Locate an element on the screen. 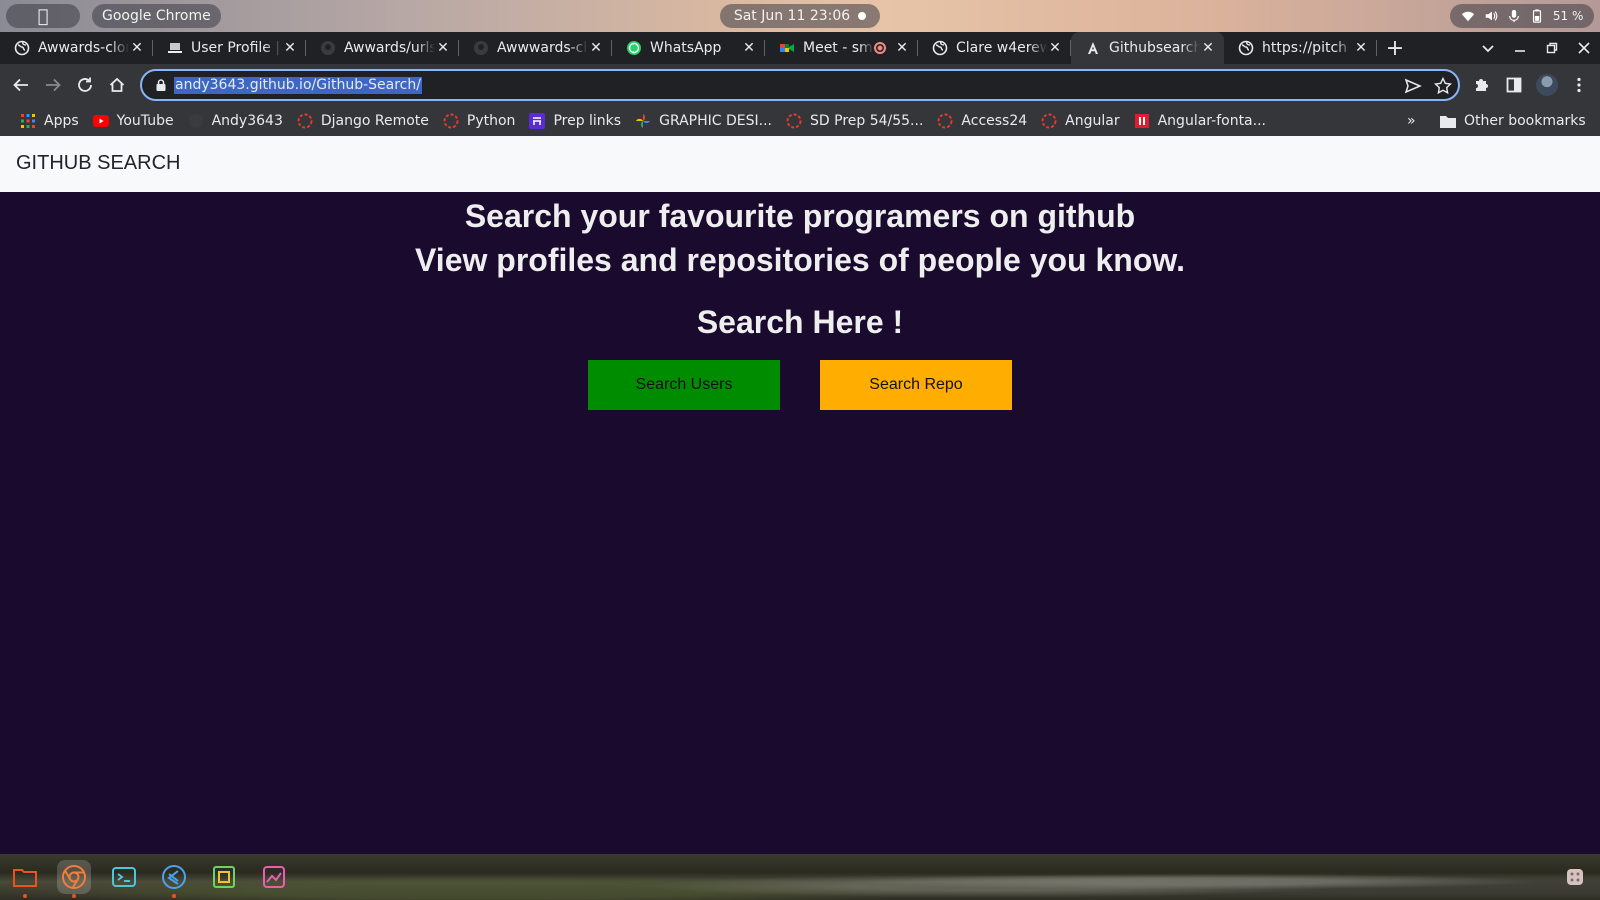 The width and height of the screenshot is (1600, 900). window-controls is located at coordinates (1536, 48).